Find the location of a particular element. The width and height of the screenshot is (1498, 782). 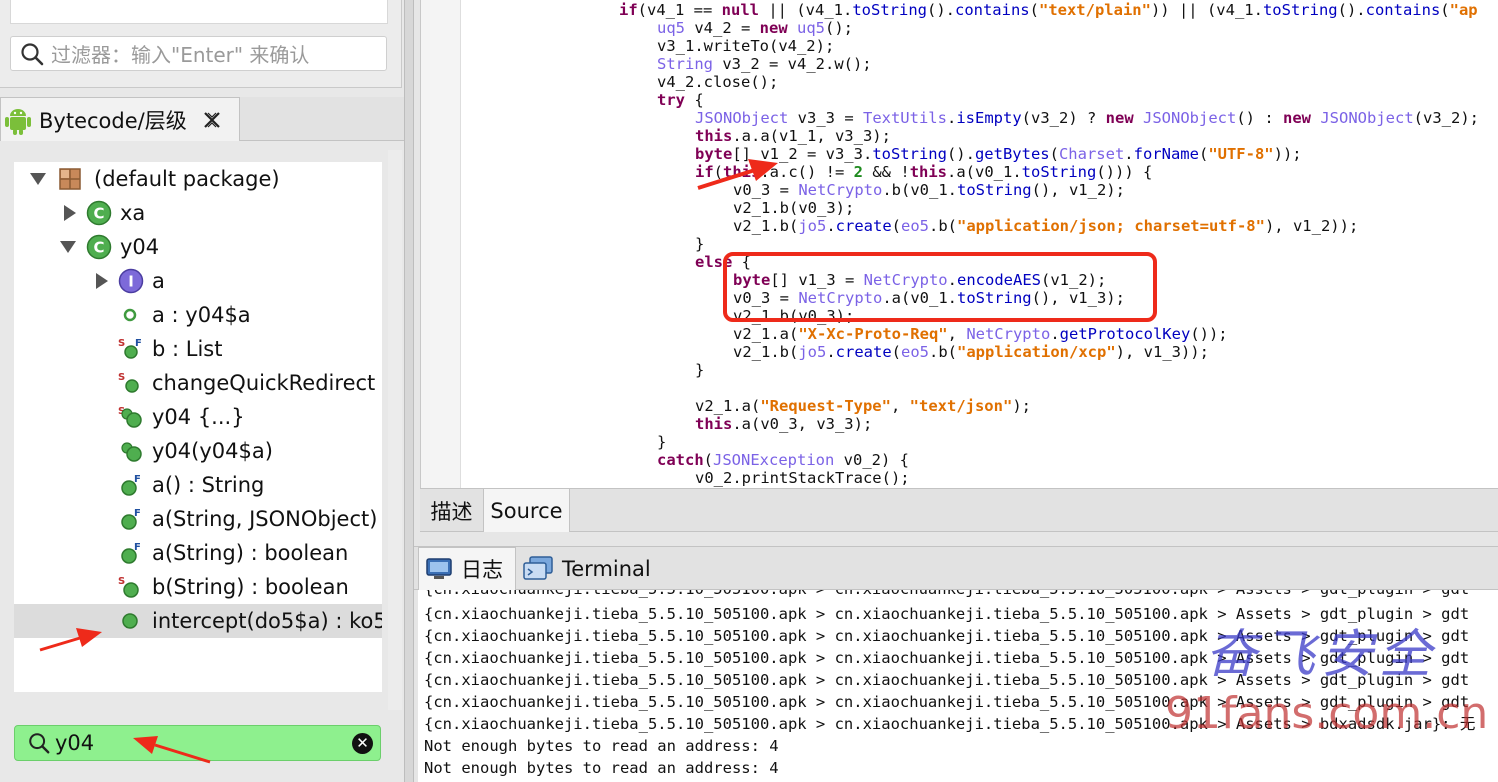

code-token: 2 is located at coordinates (858, 172).